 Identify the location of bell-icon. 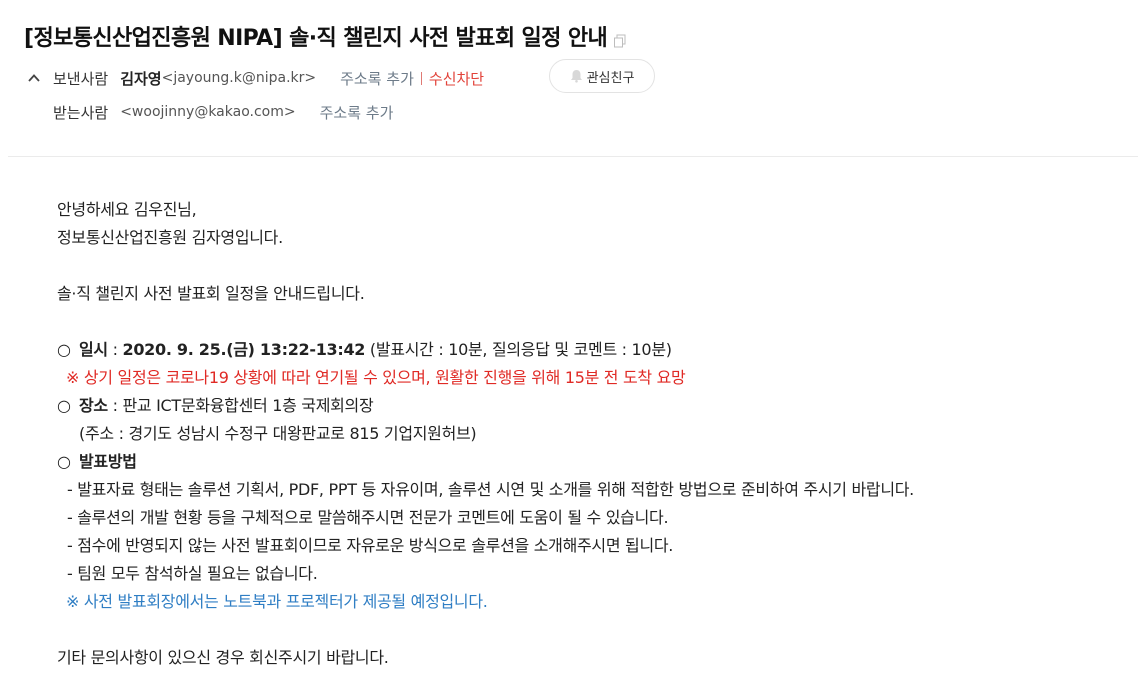
(576, 76).